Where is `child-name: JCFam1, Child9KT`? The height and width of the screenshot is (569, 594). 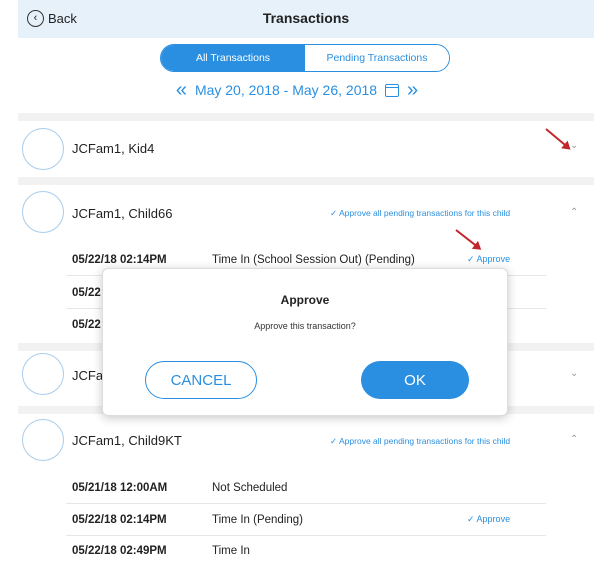
child-name: JCFam1, Child9KT is located at coordinates (127, 440).